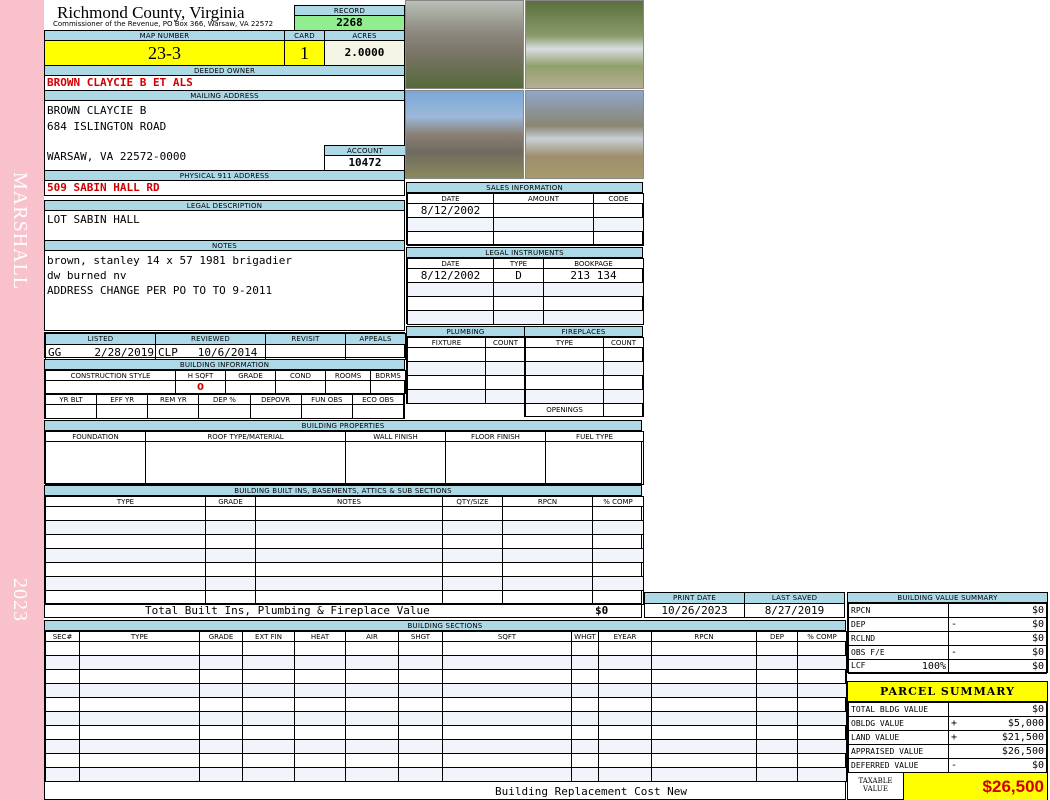 The image size is (1050, 800). What do you see at coordinates (349, 23) in the screenshot?
I see `record-number: 2268` at bounding box center [349, 23].